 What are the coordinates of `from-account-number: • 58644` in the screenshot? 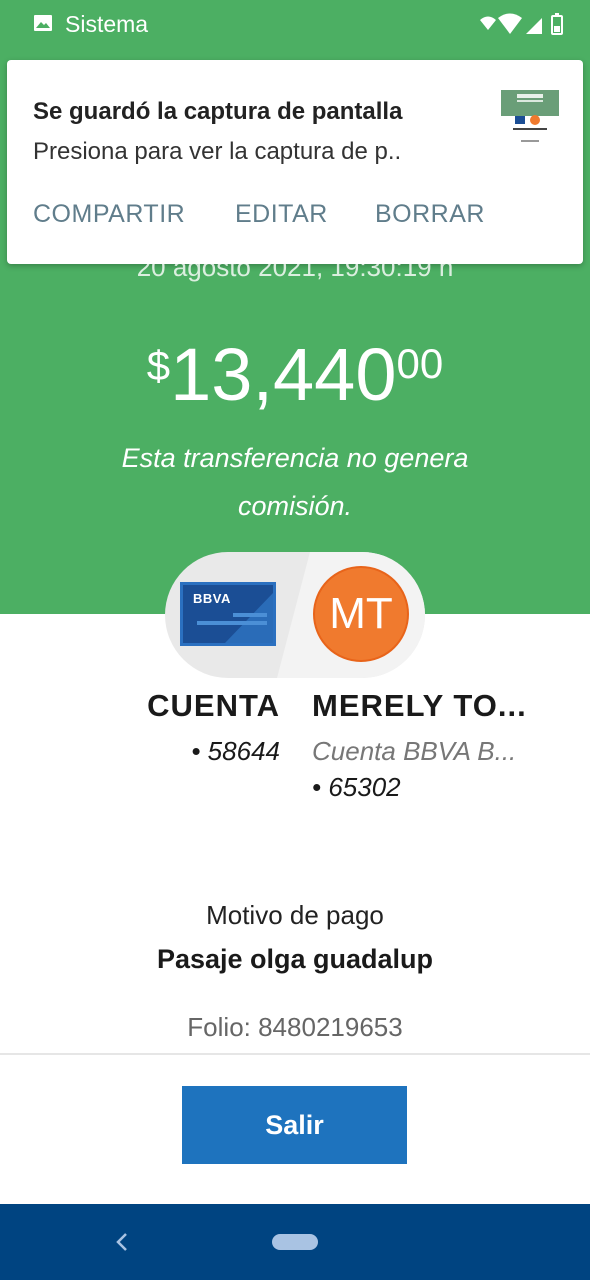 It's located at (235, 751).